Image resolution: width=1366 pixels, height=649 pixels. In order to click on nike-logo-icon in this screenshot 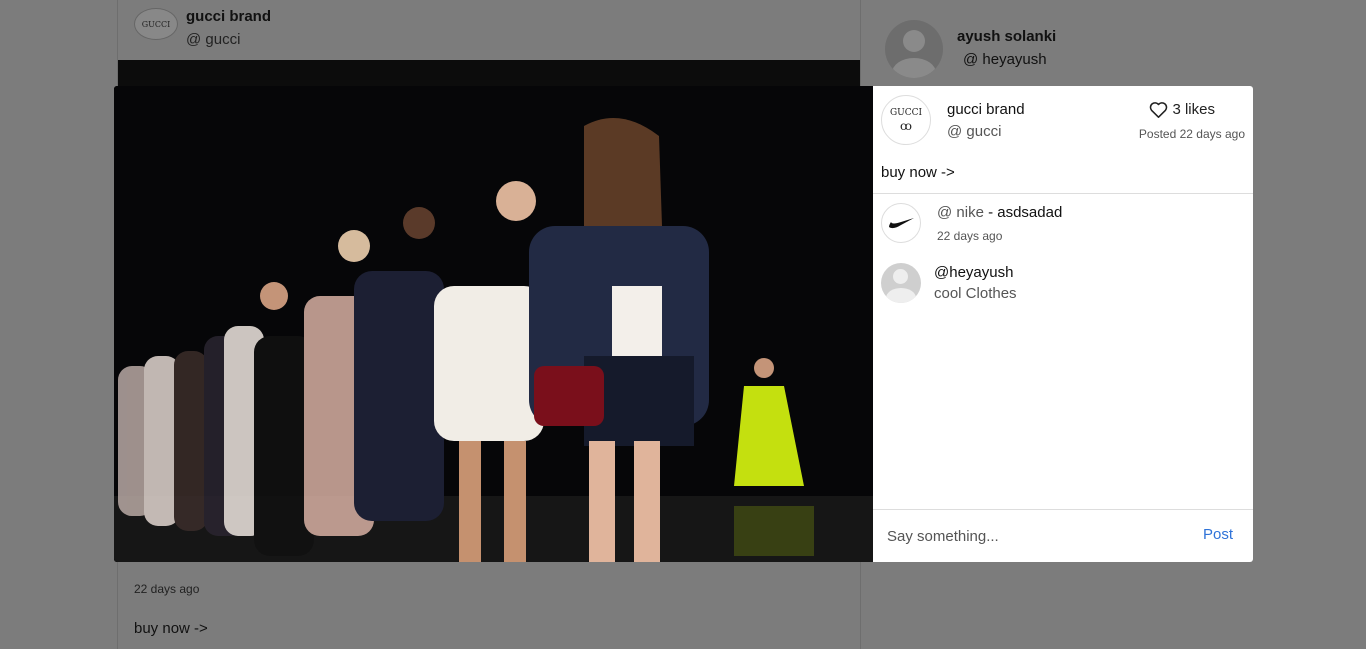, I will do `click(901, 223)`.